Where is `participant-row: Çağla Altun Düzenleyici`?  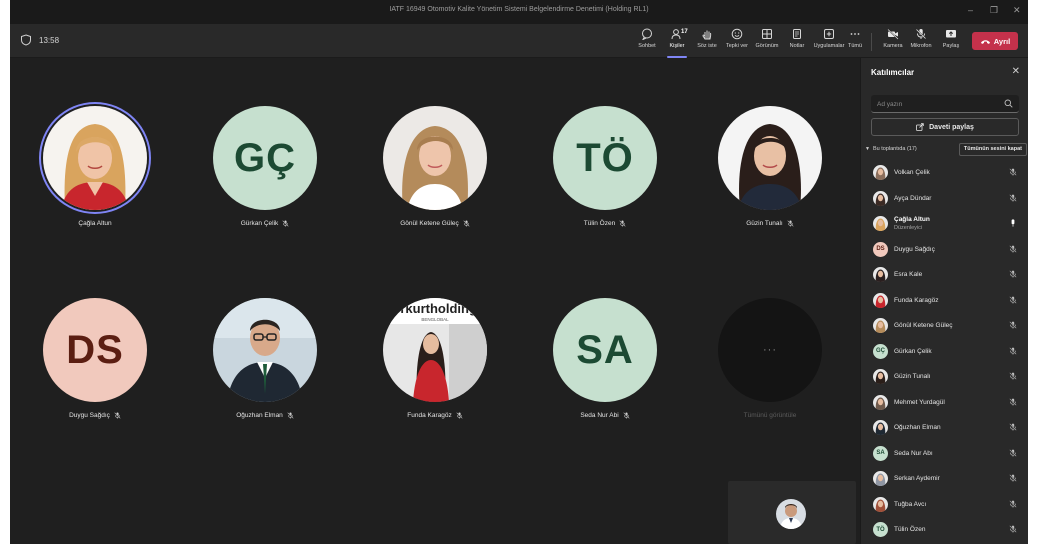 participant-row: Çağla Altun Düzenleyici is located at coordinates (944, 224).